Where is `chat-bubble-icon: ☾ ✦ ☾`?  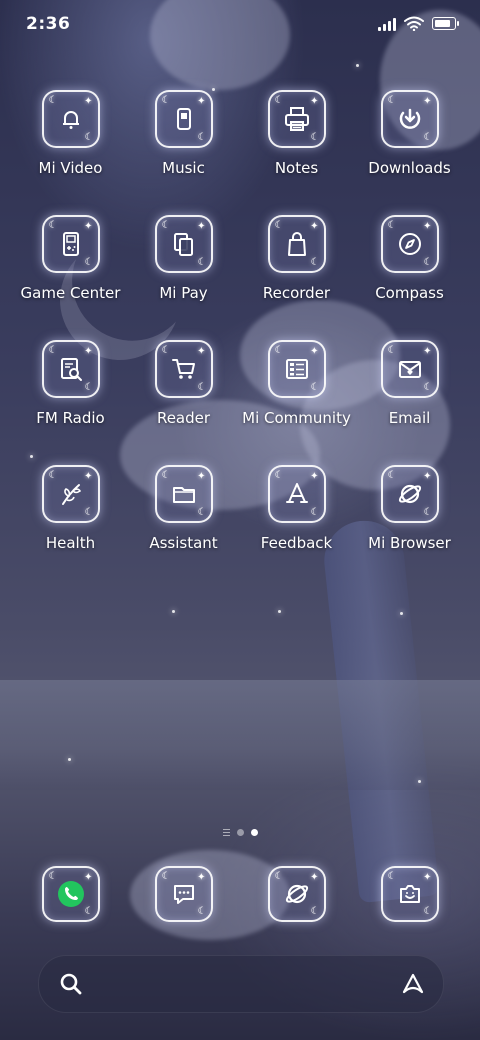 chat-bubble-icon: ☾ ✦ ☾ is located at coordinates (183, 894).